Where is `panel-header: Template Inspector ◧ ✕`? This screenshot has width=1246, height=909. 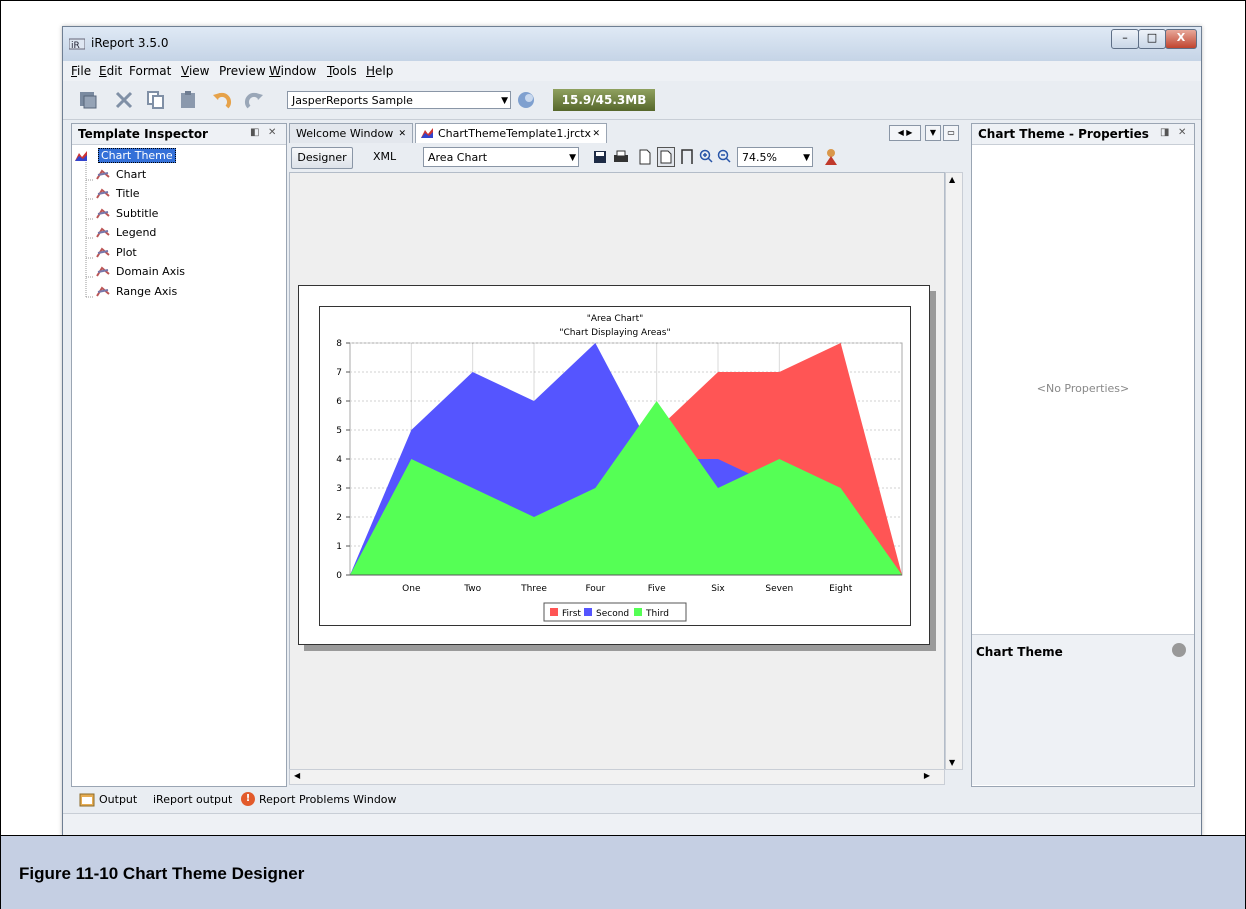 panel-header: Template Inspector ◧ ✕ is located at coordinates (179, 134).